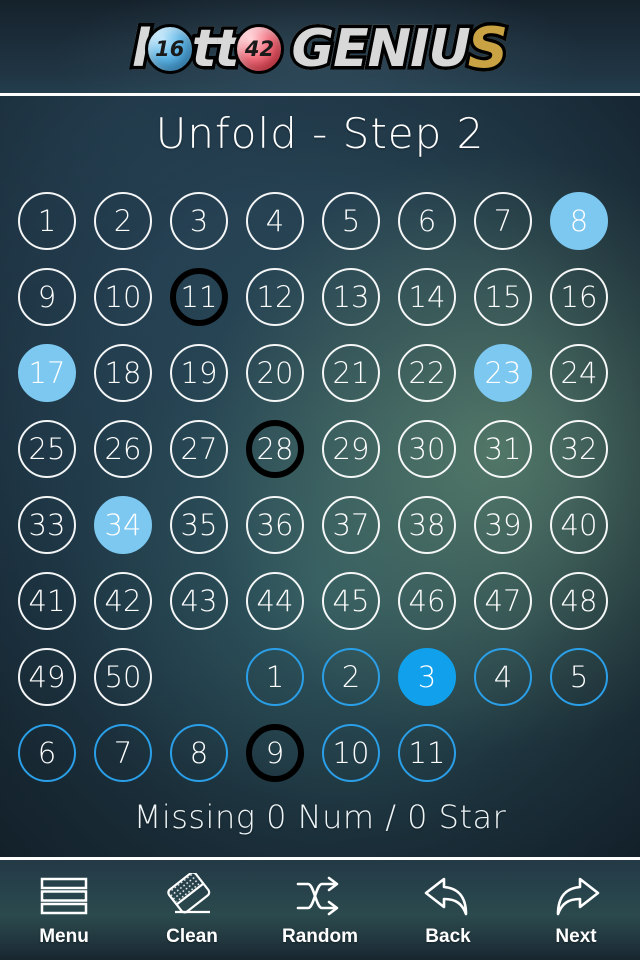 This screenshot has height=960, width=640. I want to click on number-ball-21: 21, so click(351, 373).